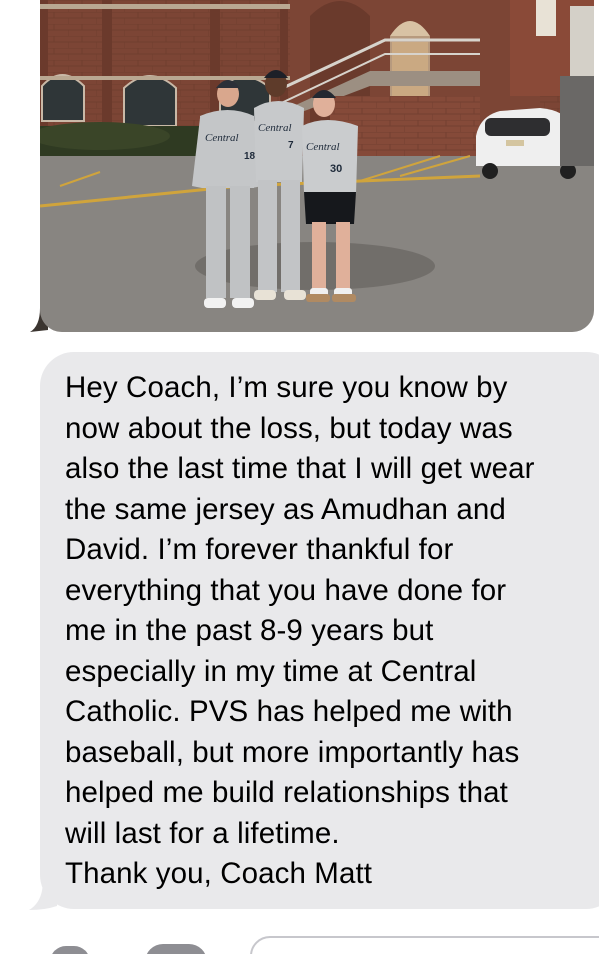 The height and width of the screenshot is (954, 599). I want to click on message-input, so click(424, 945).